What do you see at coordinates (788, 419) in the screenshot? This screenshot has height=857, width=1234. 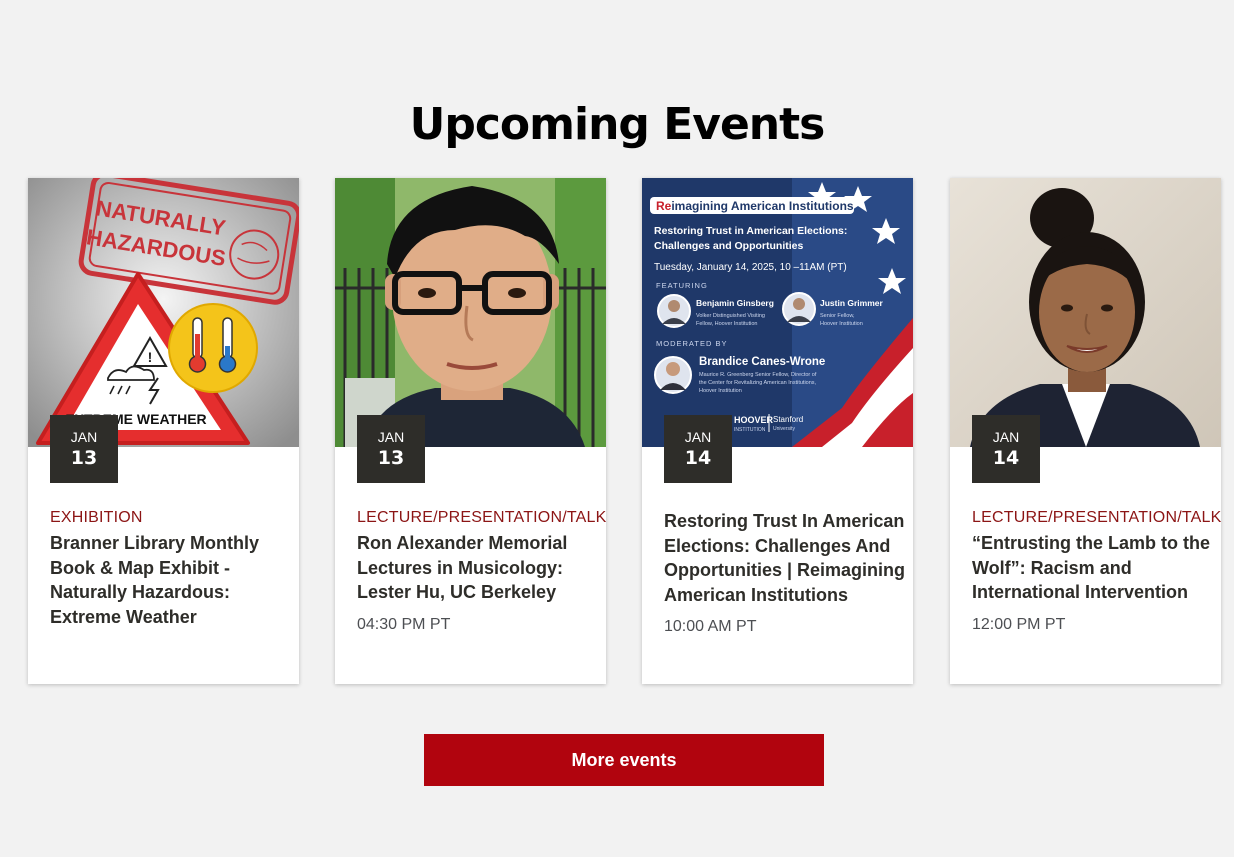 I see `svg-text: Stanford` at bounding box center [788, 419].